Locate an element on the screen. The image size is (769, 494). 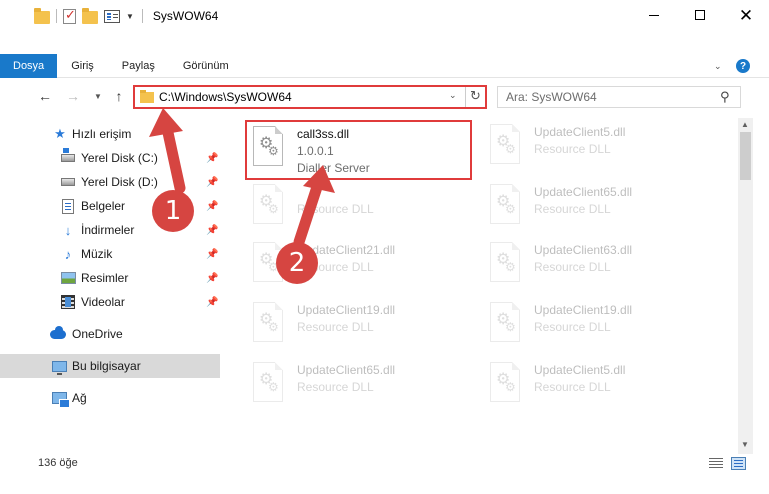
title-bar: ▼ SysWOW64 ✕ is located at coordinates (384, 15).